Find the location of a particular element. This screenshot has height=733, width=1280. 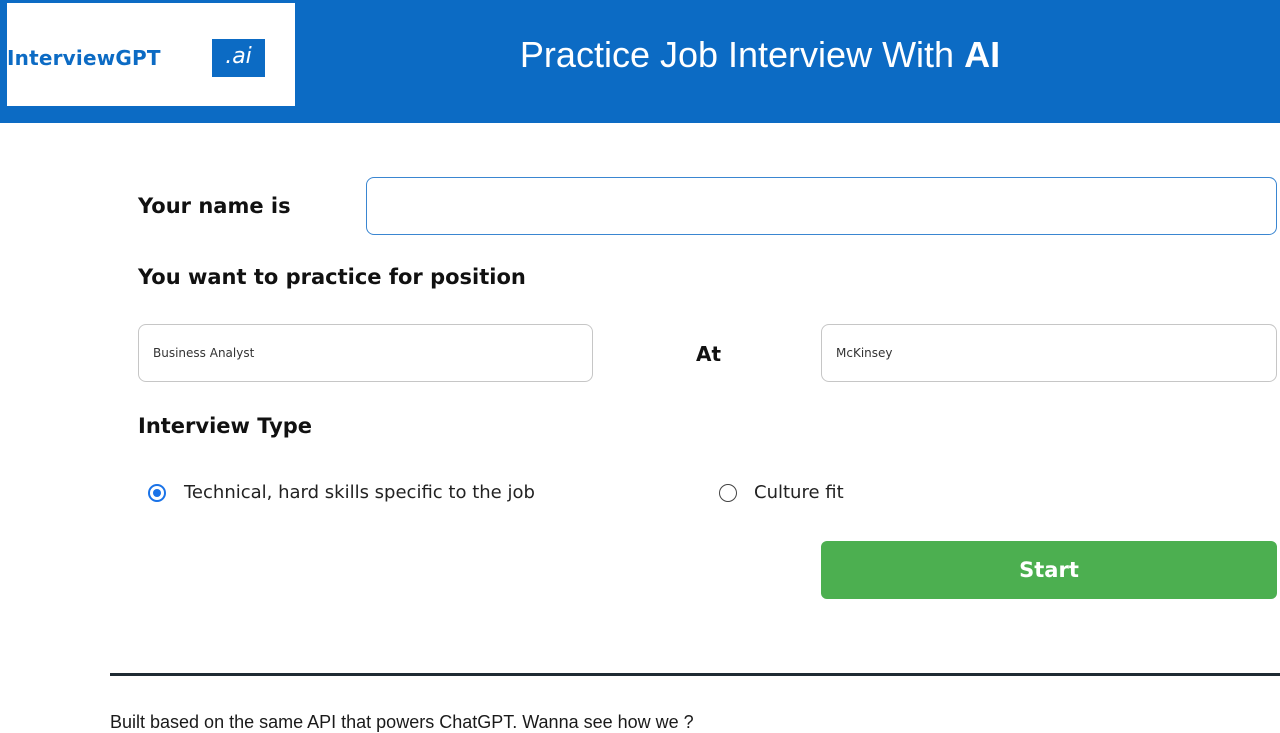

position-label: You want to practice for position is located at coordinates (332, 277).